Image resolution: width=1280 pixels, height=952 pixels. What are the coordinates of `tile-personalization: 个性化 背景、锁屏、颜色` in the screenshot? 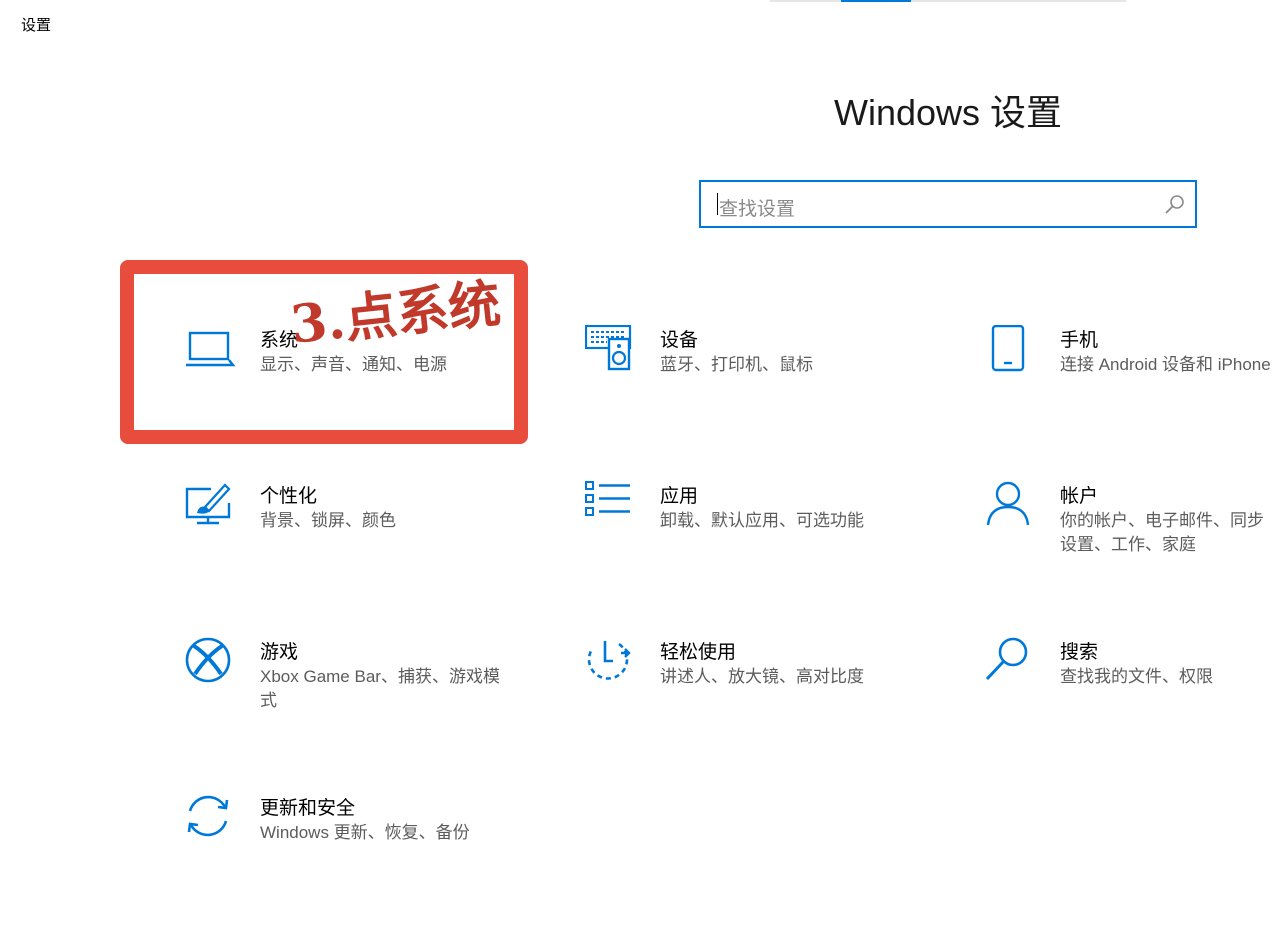 It's located at (370, 536).